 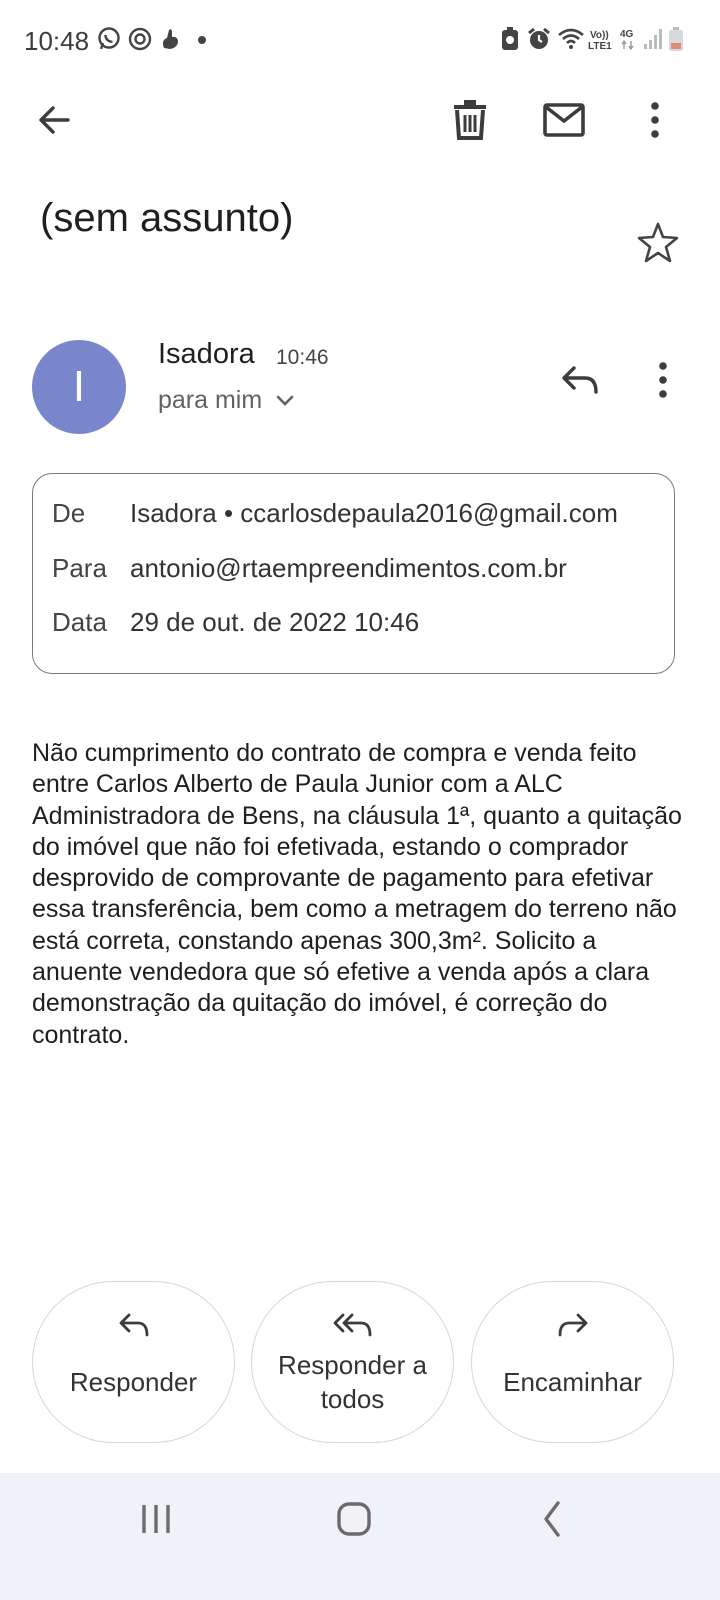 I want to click on reply-all-label-line2: todos, so click(x=352, y=1399).